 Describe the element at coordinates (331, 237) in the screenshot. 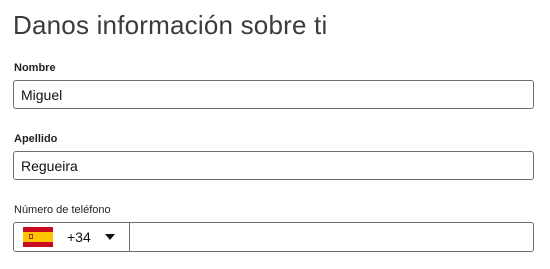

I see `phone-number-input` at that location.